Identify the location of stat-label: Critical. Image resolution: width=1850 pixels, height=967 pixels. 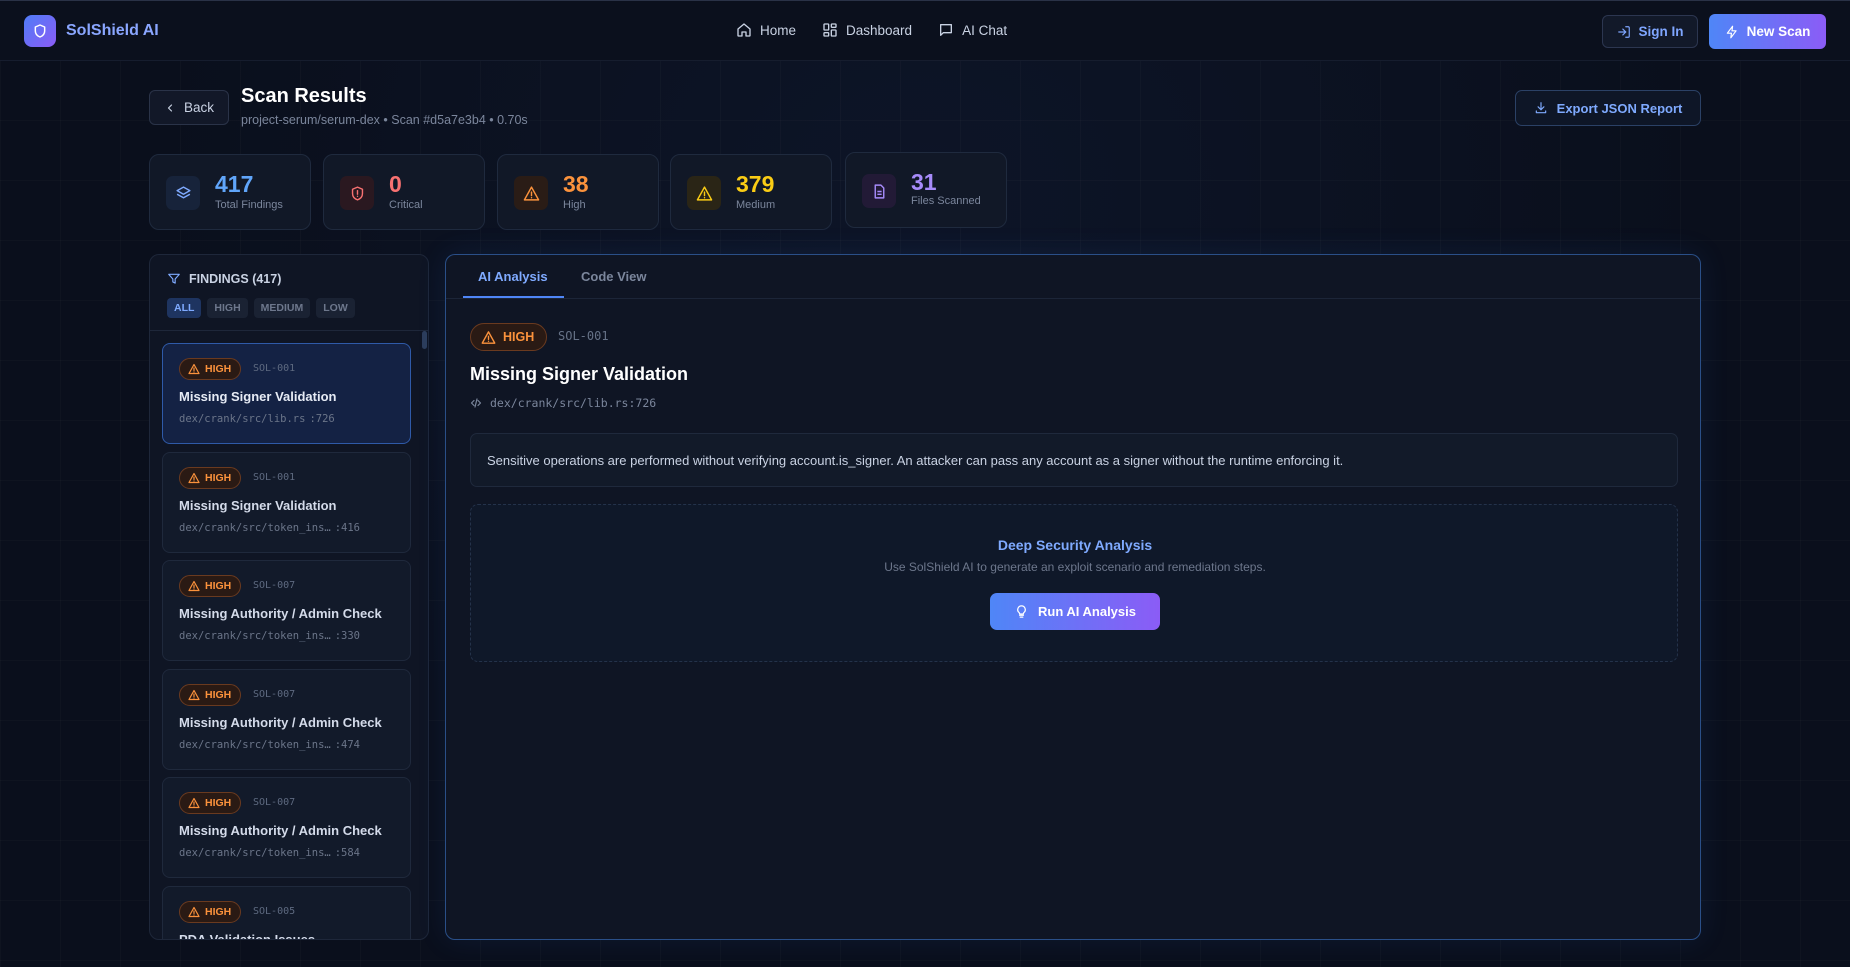
(406, 205).